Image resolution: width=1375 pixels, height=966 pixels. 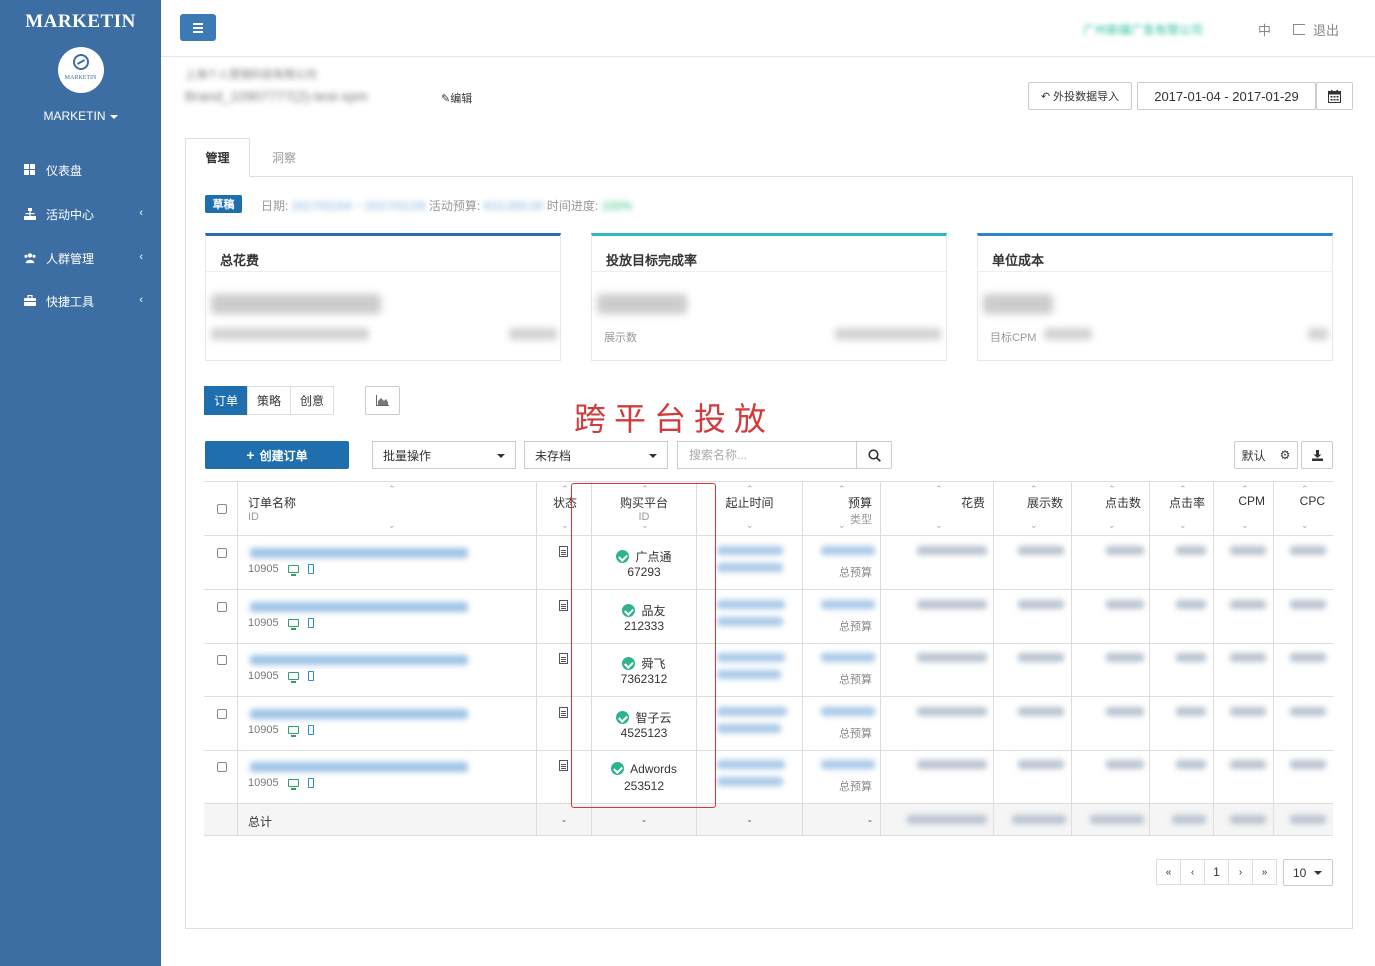 What do you see at coordinates (1317, 455) in the screenshot?
I see `export-button` at bounding box center [1317, 455].